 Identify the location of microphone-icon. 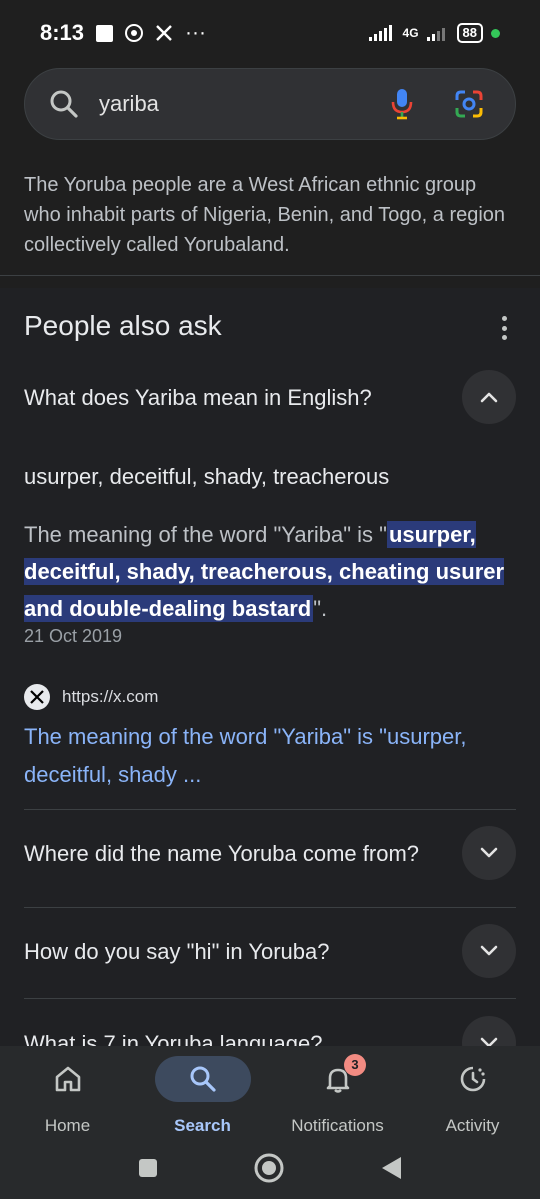
(402, 104).